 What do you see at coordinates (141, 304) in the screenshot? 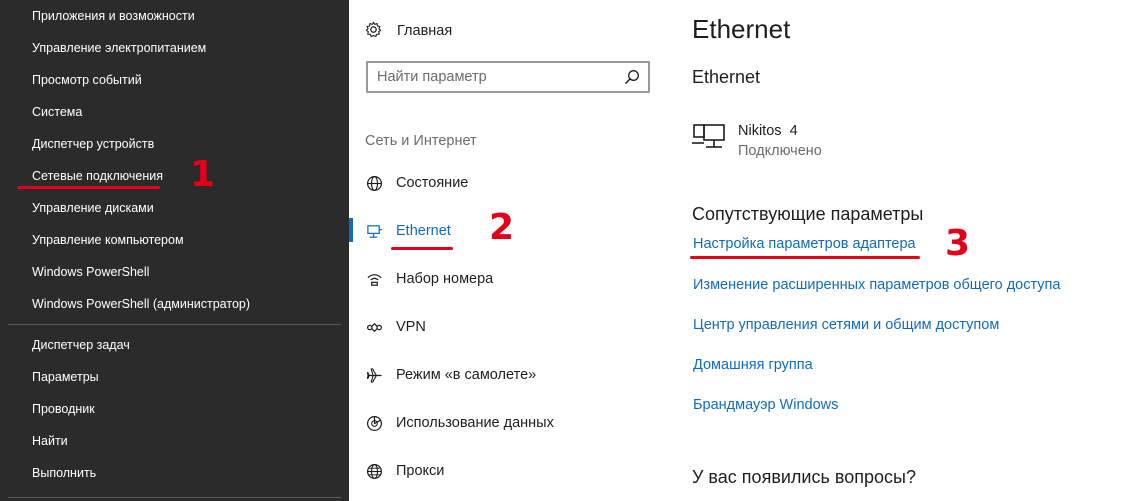
I see `winx-item-powershell-admin: Windows PowerShell (администратор)` at bounding box center [141, 304].